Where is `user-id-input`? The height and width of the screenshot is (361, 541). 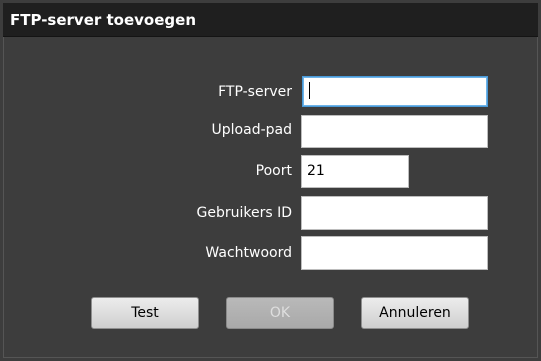 user-id-input is located at coordinates (394, 213).